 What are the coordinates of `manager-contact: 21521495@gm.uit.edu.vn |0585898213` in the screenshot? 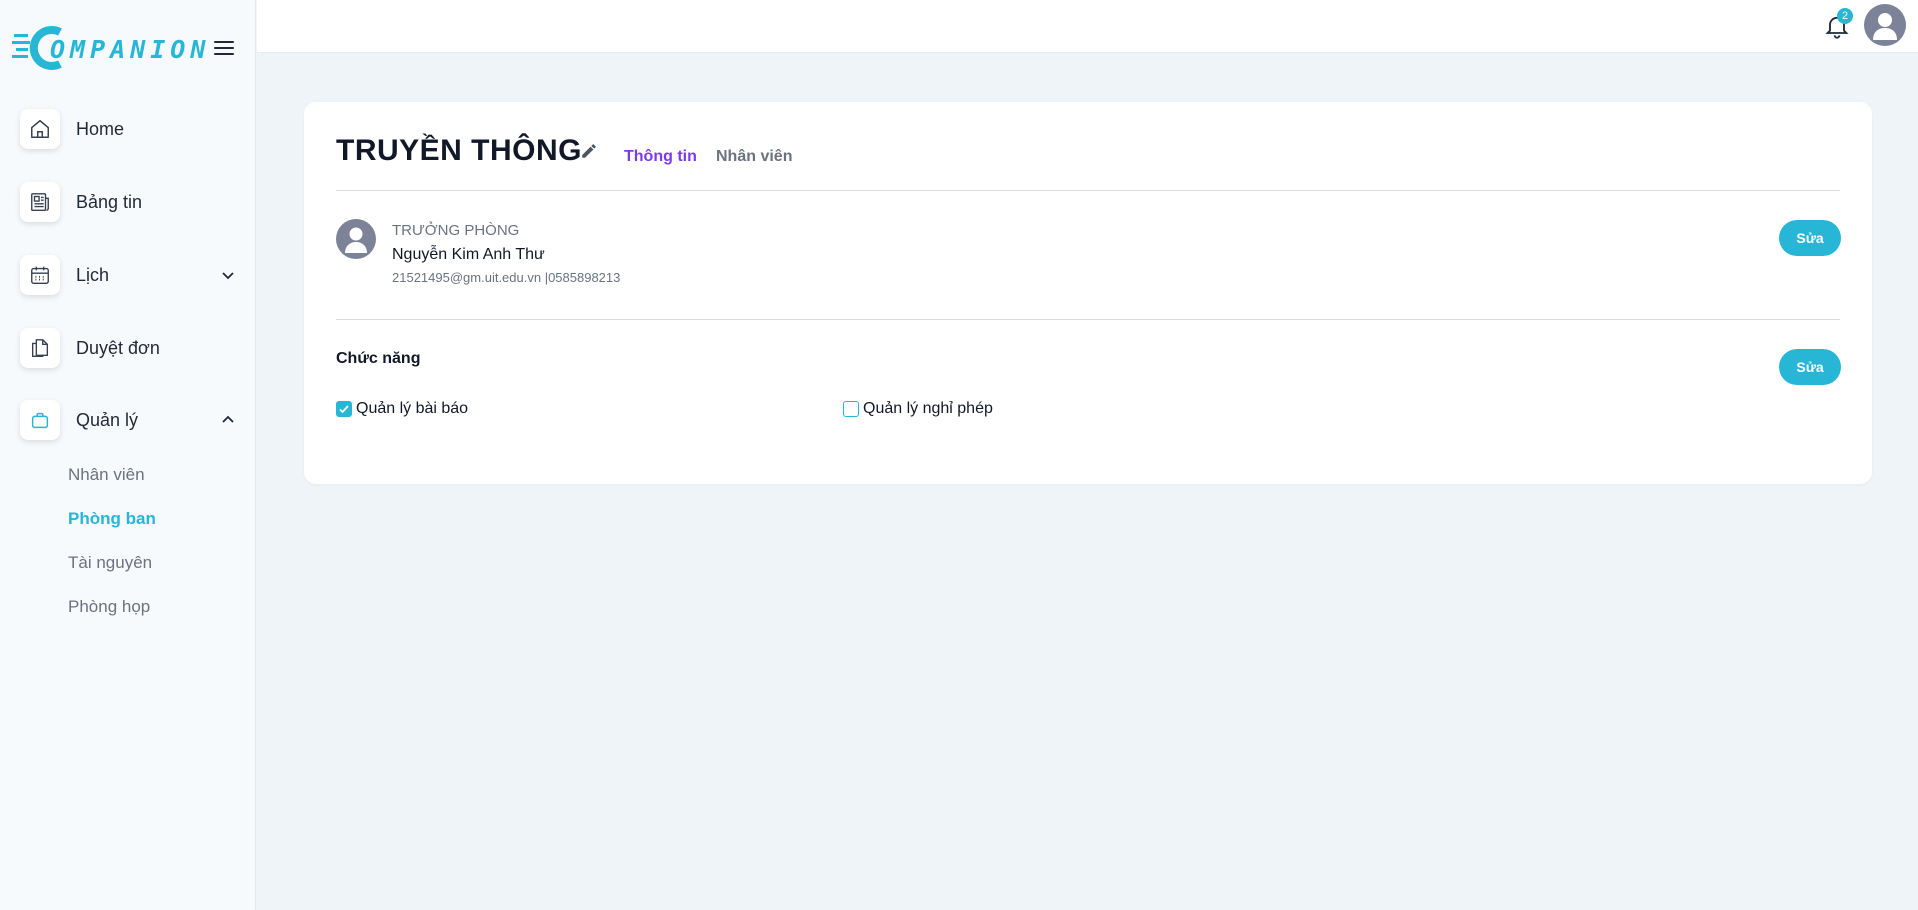 It's located at (506, 277).